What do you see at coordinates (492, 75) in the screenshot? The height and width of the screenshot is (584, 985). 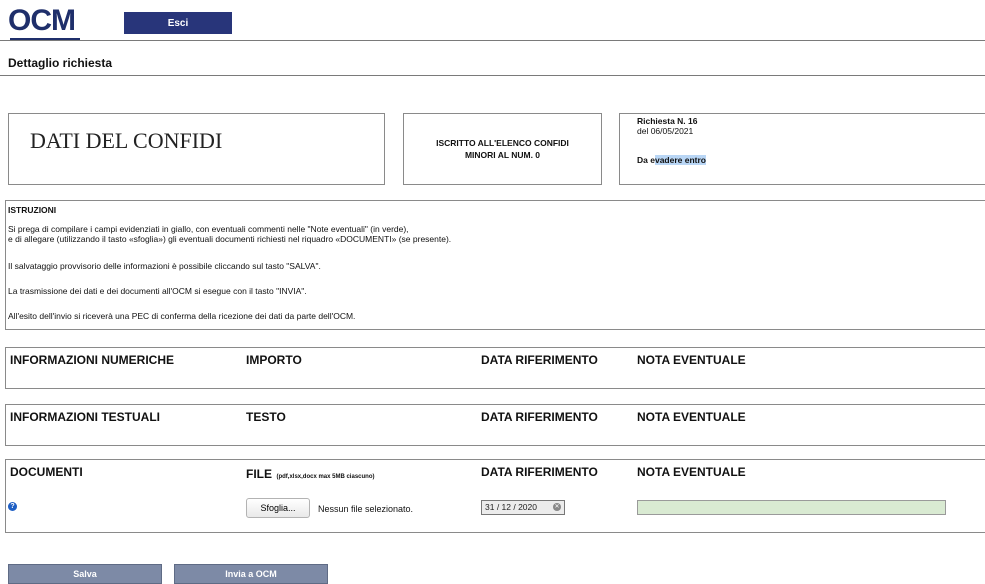 I see `title-divider` at bounding box center [492, 75].